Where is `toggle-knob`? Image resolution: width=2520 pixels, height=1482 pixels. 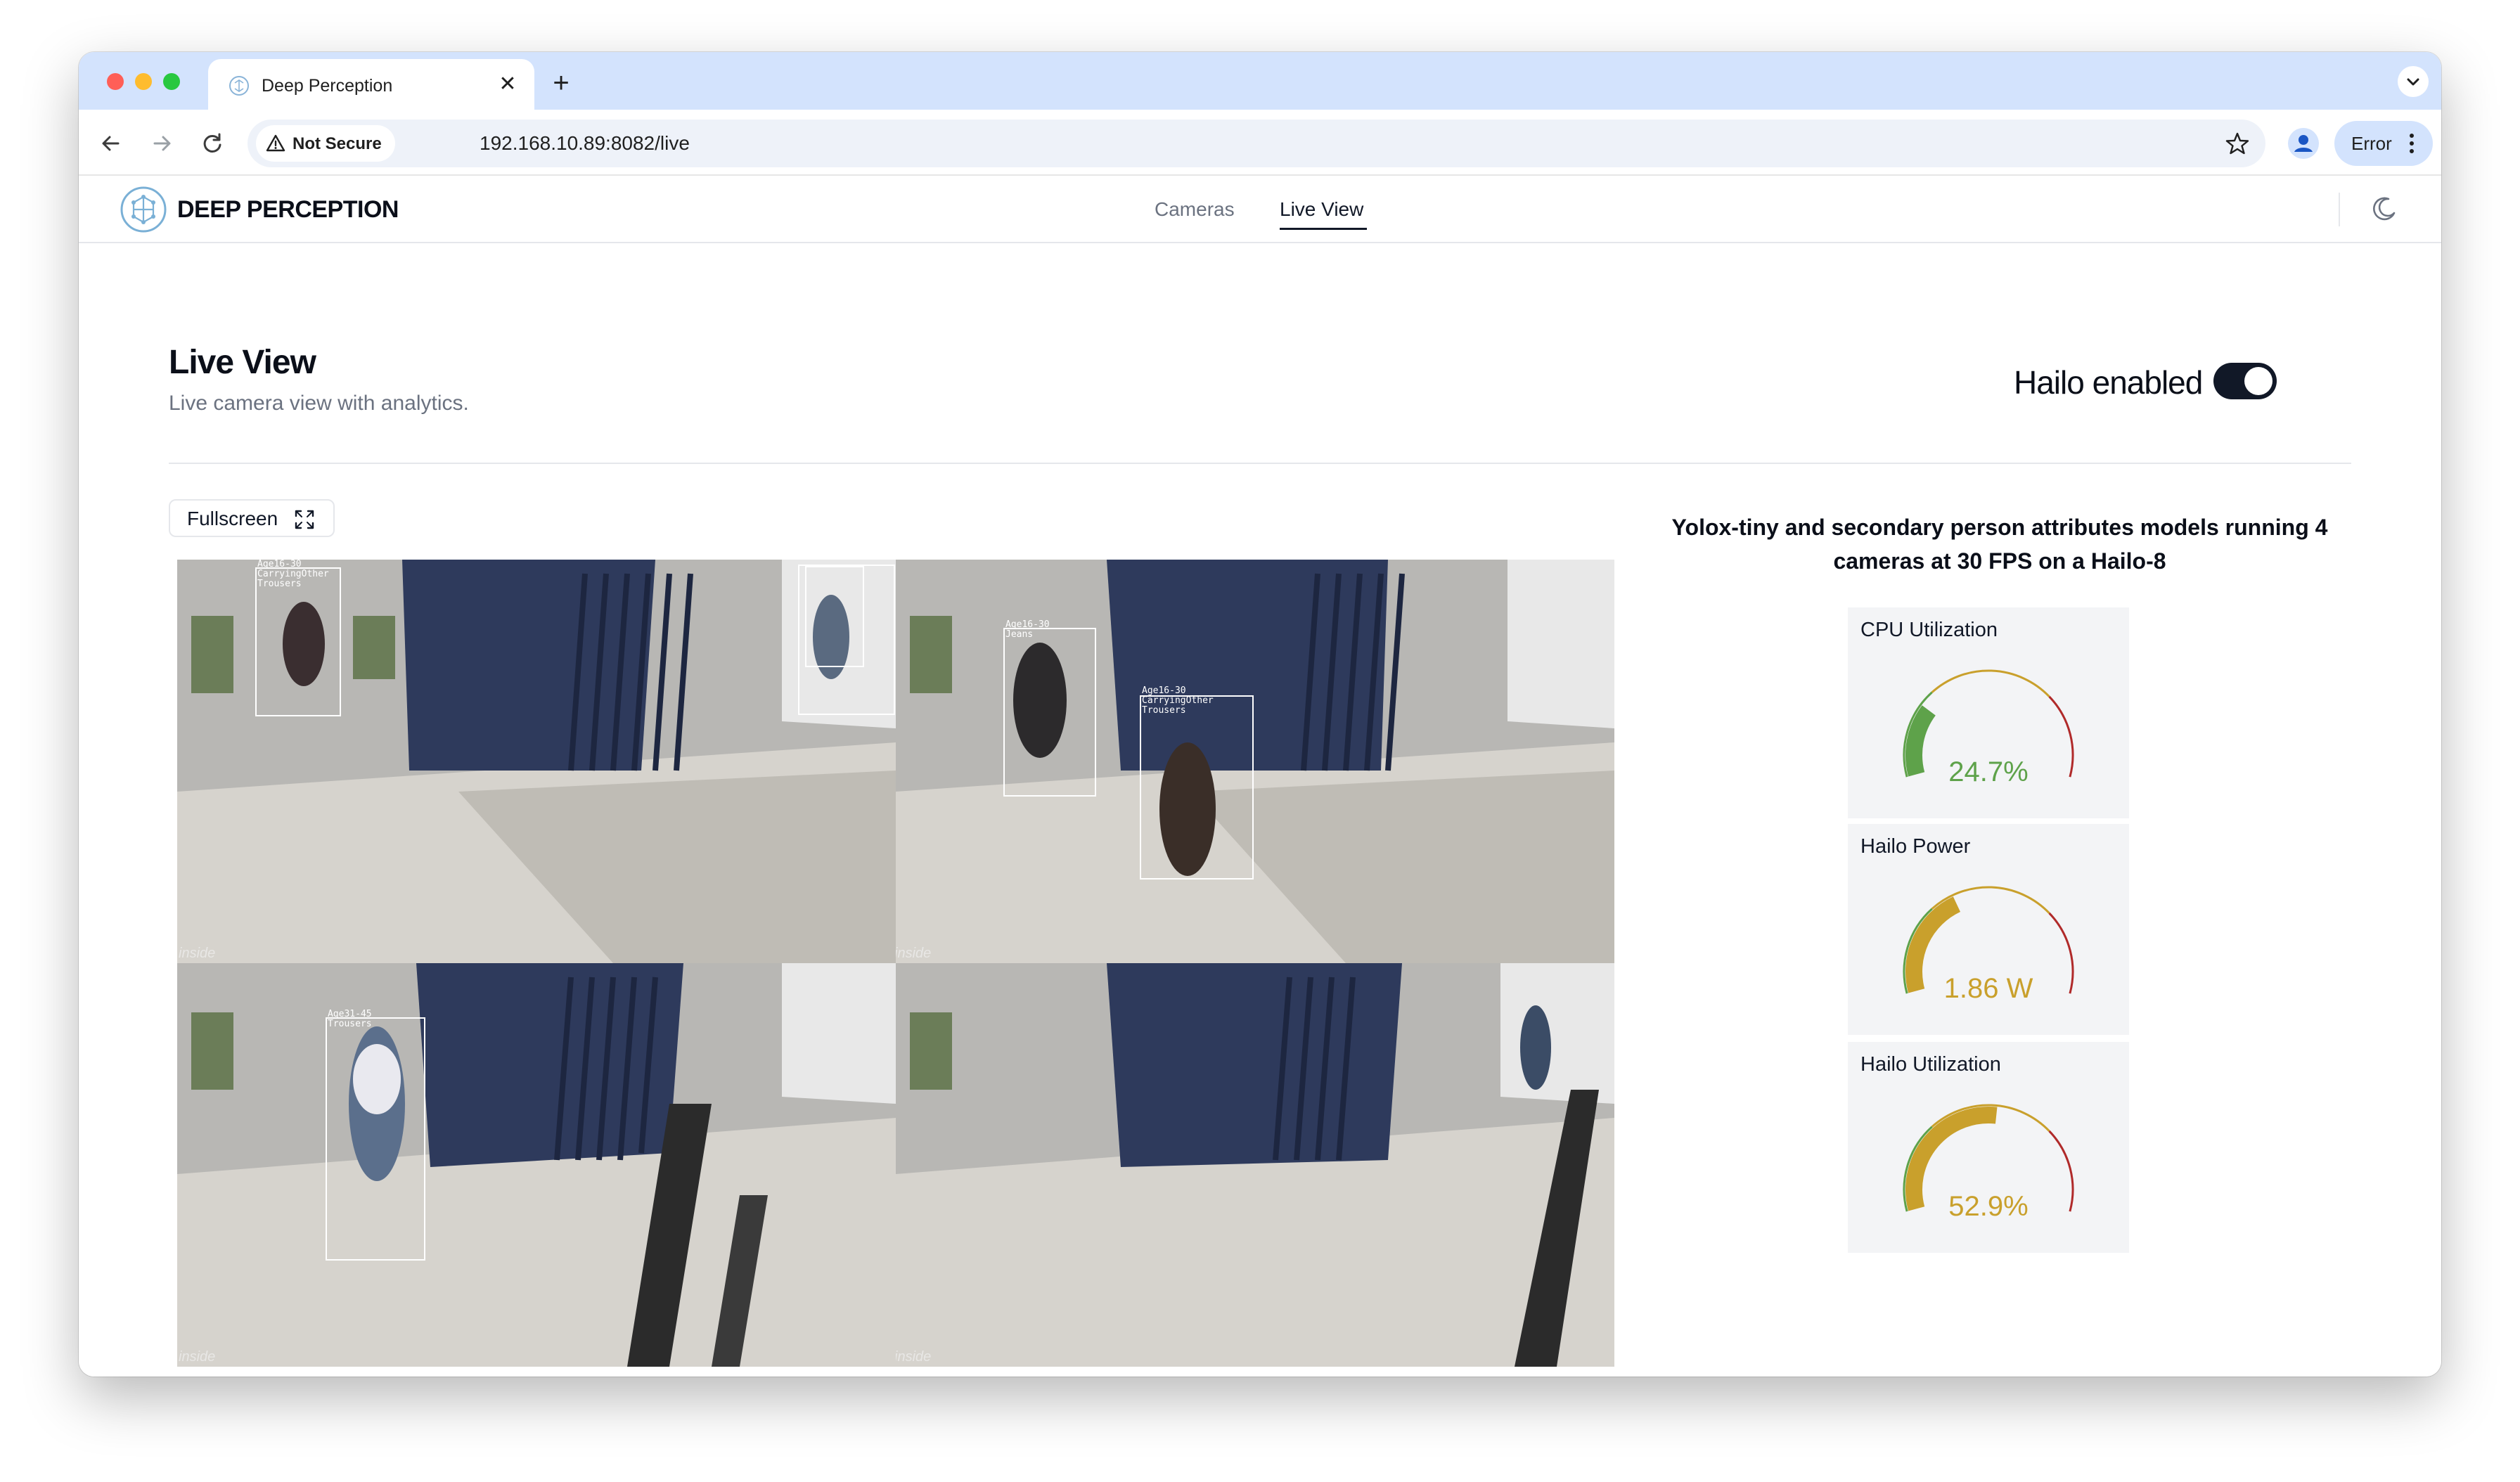
toggle-knob is located at coordinates (2258, 381).